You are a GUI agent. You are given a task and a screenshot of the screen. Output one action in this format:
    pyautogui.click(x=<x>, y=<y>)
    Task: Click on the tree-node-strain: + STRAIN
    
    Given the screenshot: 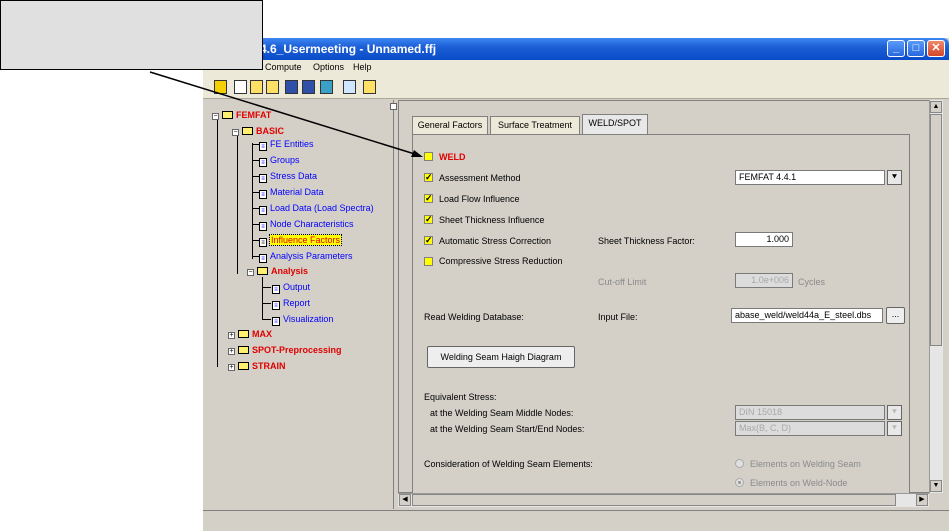 What is the action you would take?
    pyautogui.click(x=257, y=366)
    